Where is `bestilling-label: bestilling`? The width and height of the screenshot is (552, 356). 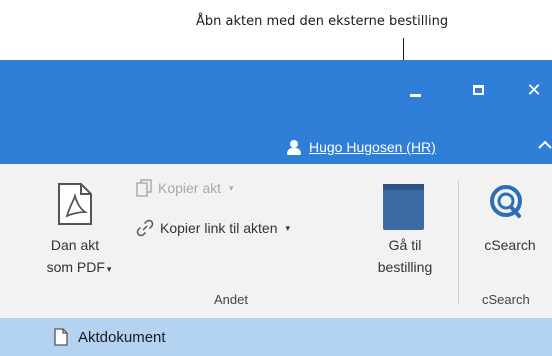
bestilling-label: bestilling is located at coordinates (405, 267).